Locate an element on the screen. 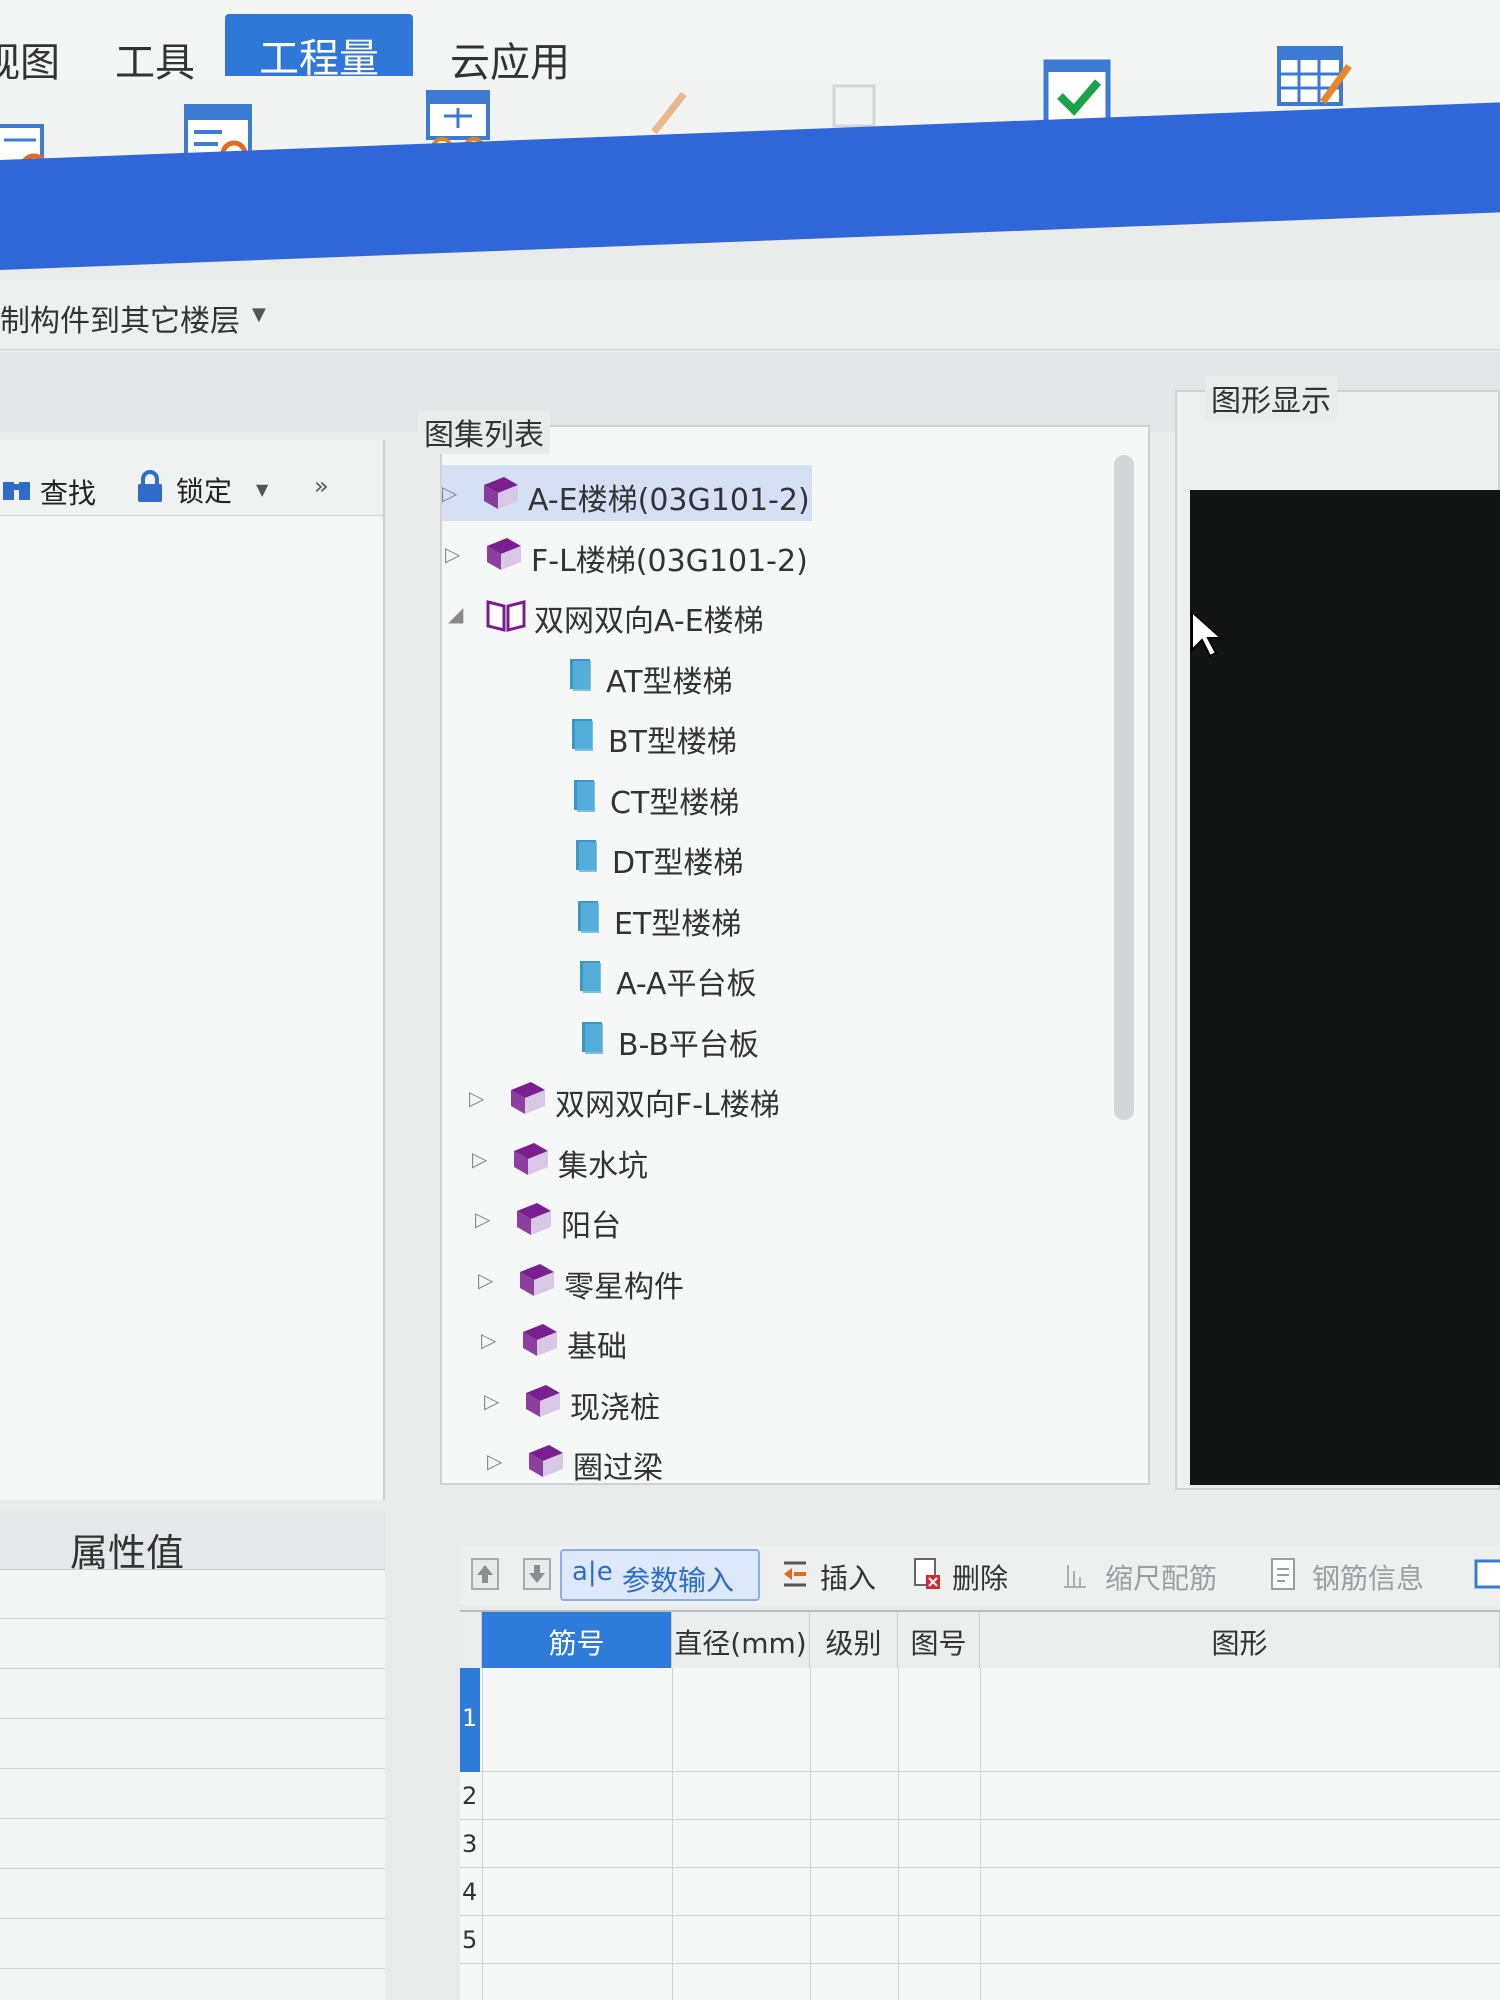  scale-rebar-button: 缩尺配筋 is located at coordinates (1161, 1577).